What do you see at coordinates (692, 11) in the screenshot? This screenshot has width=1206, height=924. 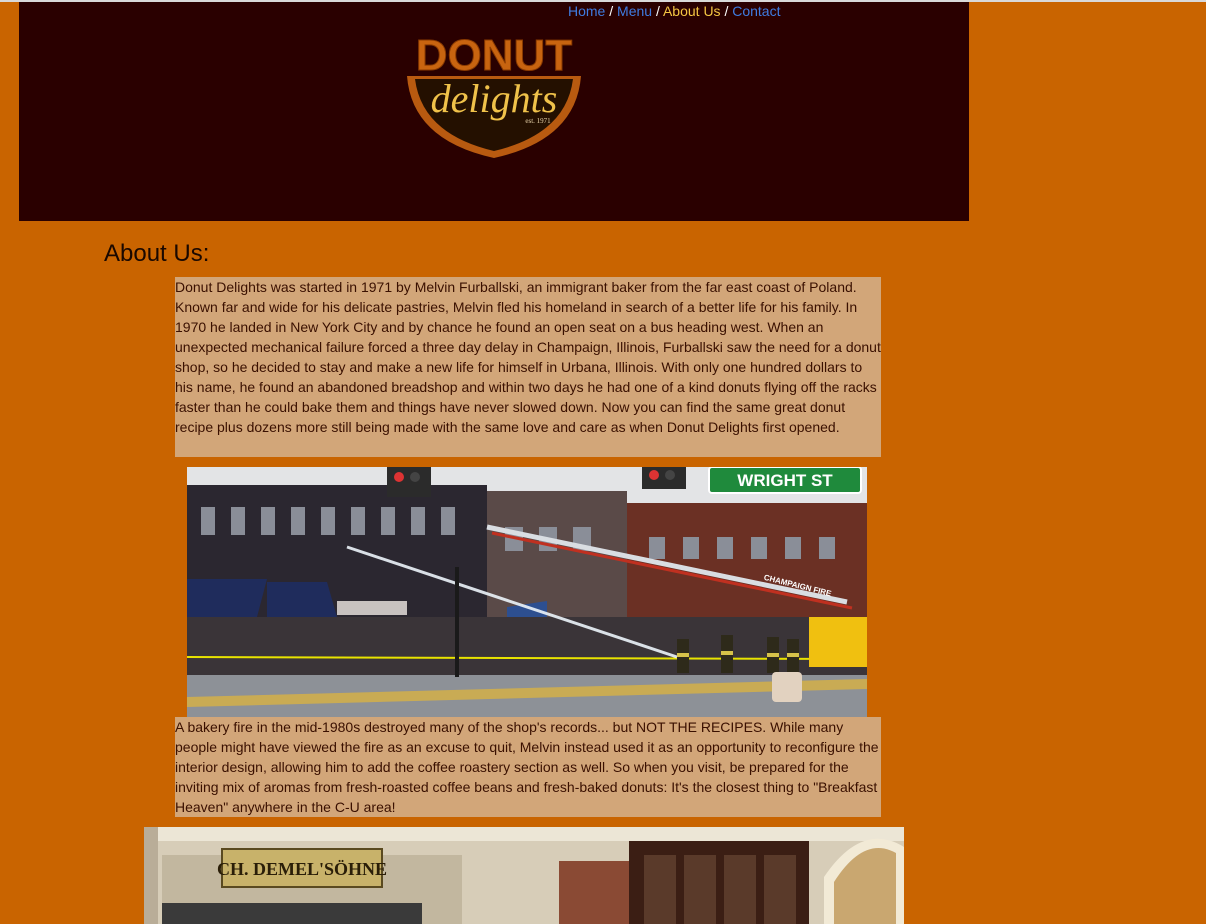 I see `nav-link-about-us: About Us` at bounding box center [692, 11].